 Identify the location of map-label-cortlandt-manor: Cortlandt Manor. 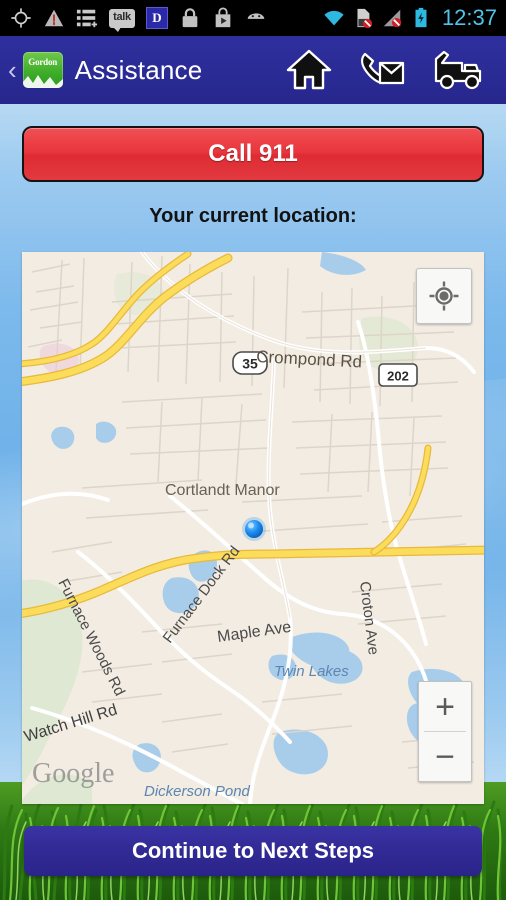
(222, 490).